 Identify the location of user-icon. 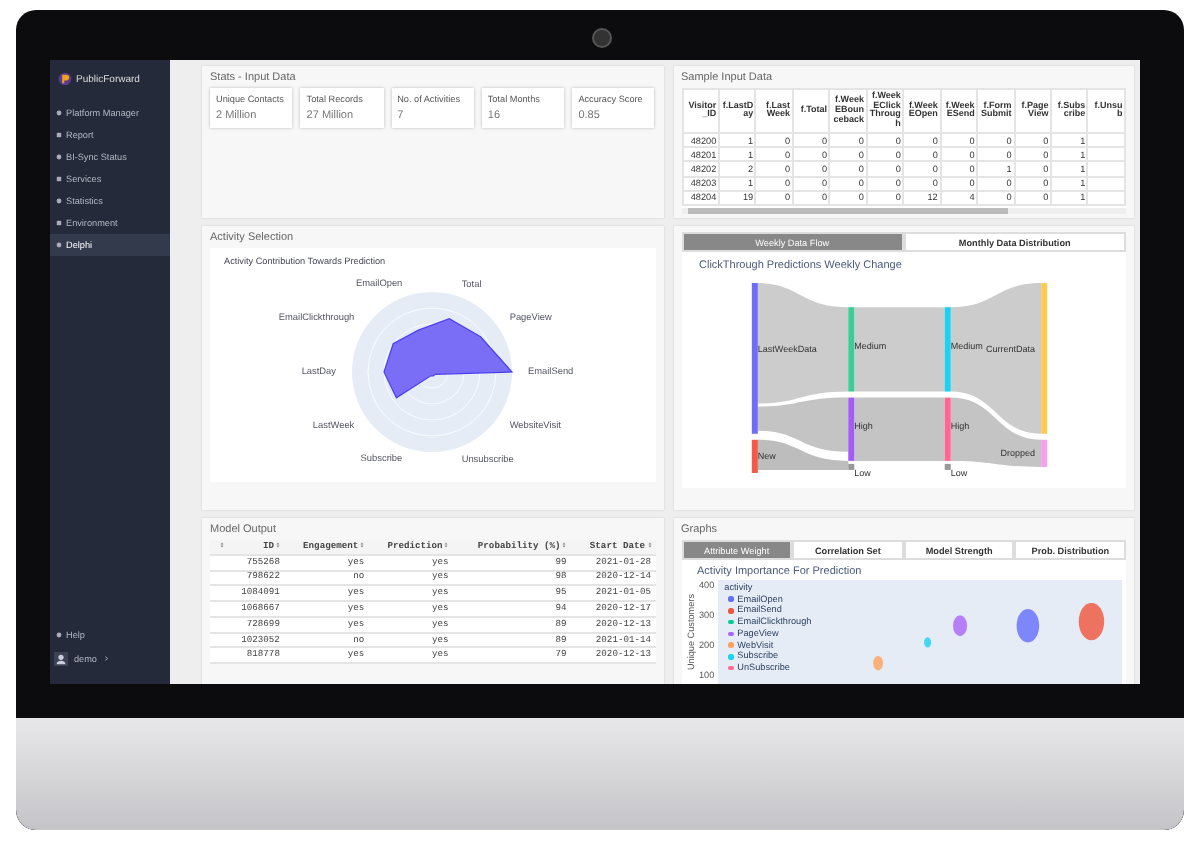
(61, 659).